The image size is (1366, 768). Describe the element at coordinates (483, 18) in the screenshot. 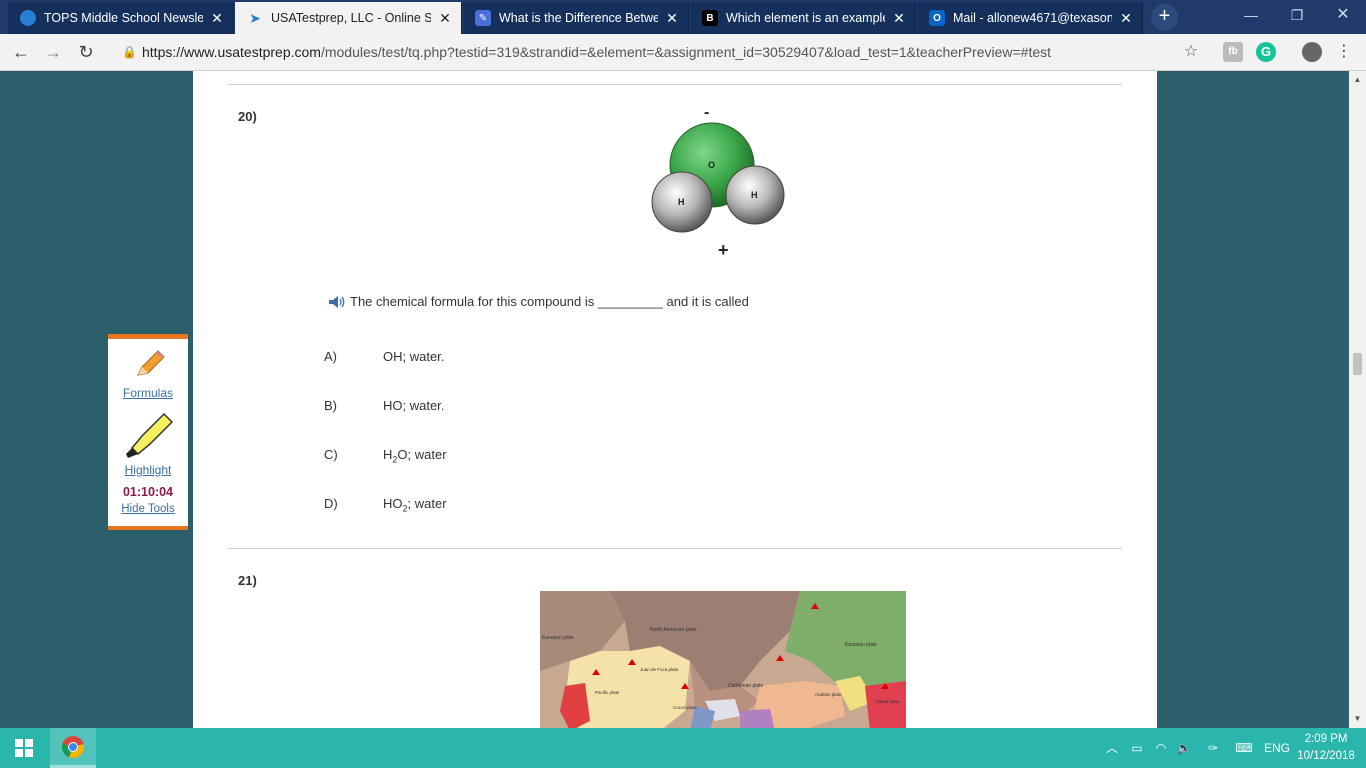

I see `pen-icon: ✎` at that location.